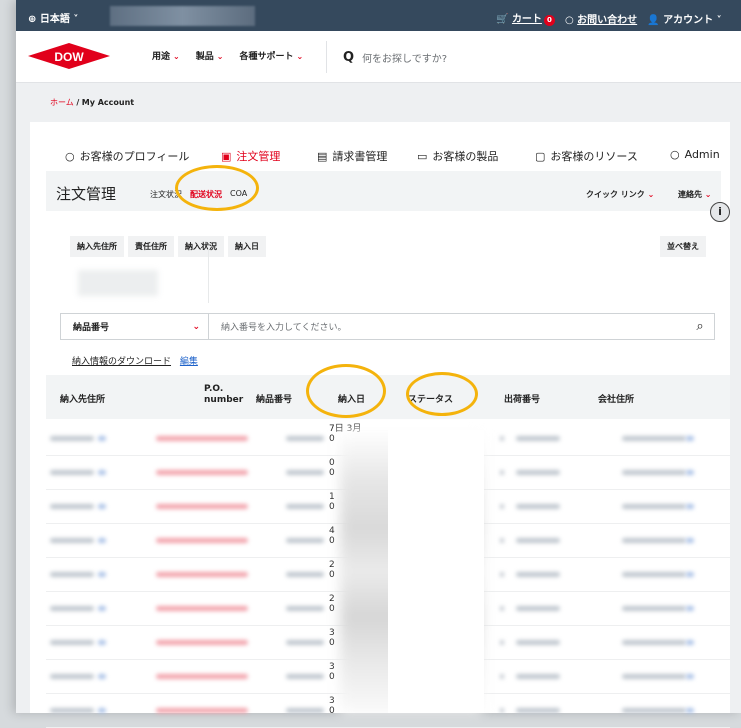 The image size is (741, 728). What do you see at coordinates (97, 246) in the screenshot?
I see `filter-ship-to: 納入先住所` at bounding box center [97, 246].